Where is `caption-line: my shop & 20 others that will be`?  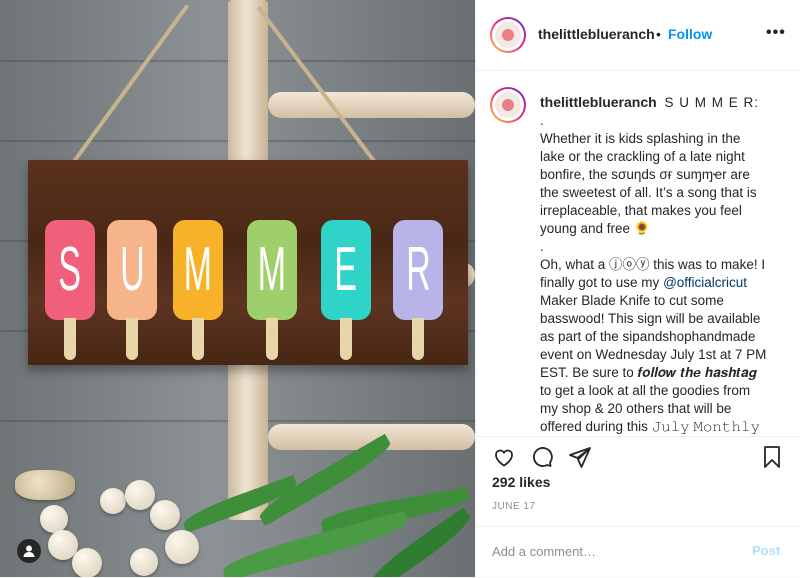 caption-line: my shop & 20 others that will be is located at coordinates (636, 408).